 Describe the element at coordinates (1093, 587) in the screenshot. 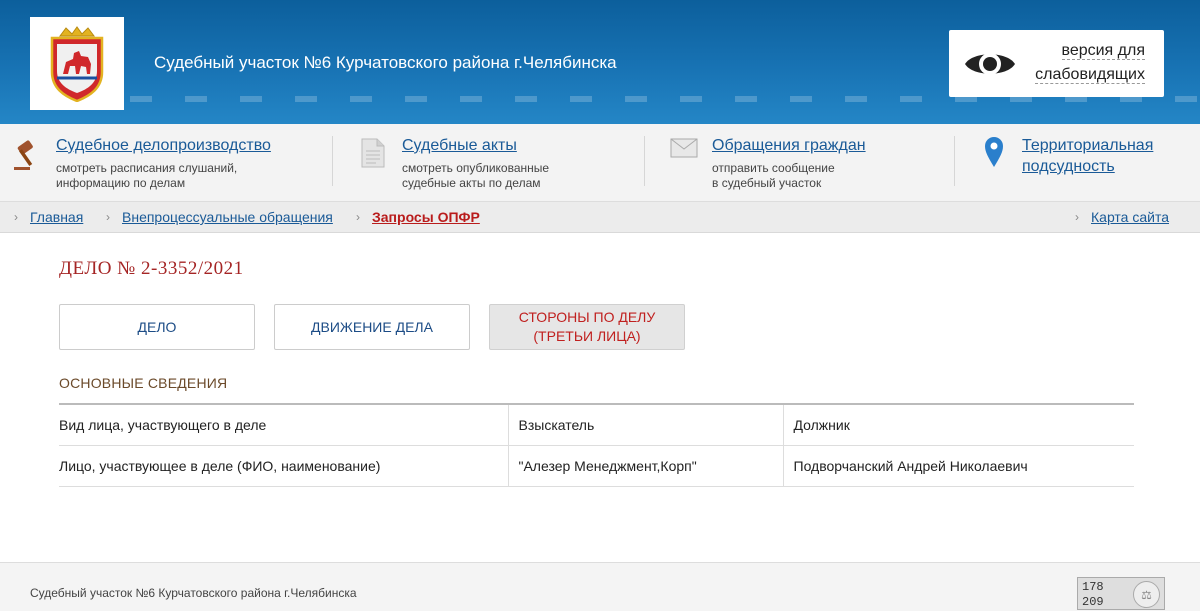

I see `counter-value-top: 178` at that location.